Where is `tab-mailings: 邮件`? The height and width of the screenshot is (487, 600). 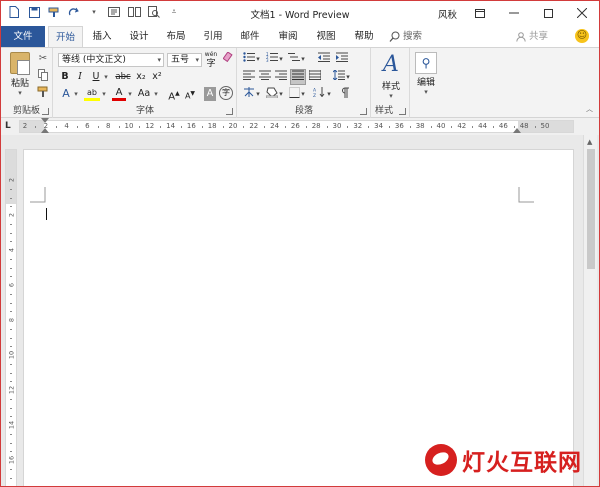
tab-mailings: 邮件 is located at coordinates (250, 36).